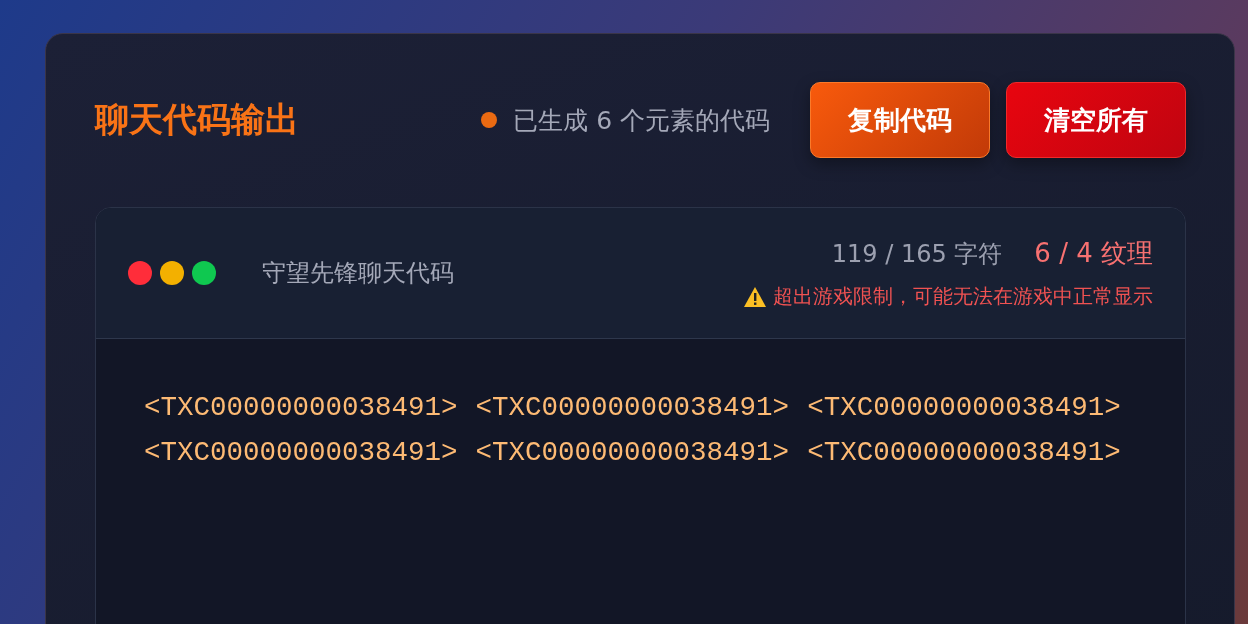 The image size is (1248, 624). What do you see at coordinates (900, 120) in the screenshot?
I see `copy-button: 复制代码` at bounding box center [900, 120].